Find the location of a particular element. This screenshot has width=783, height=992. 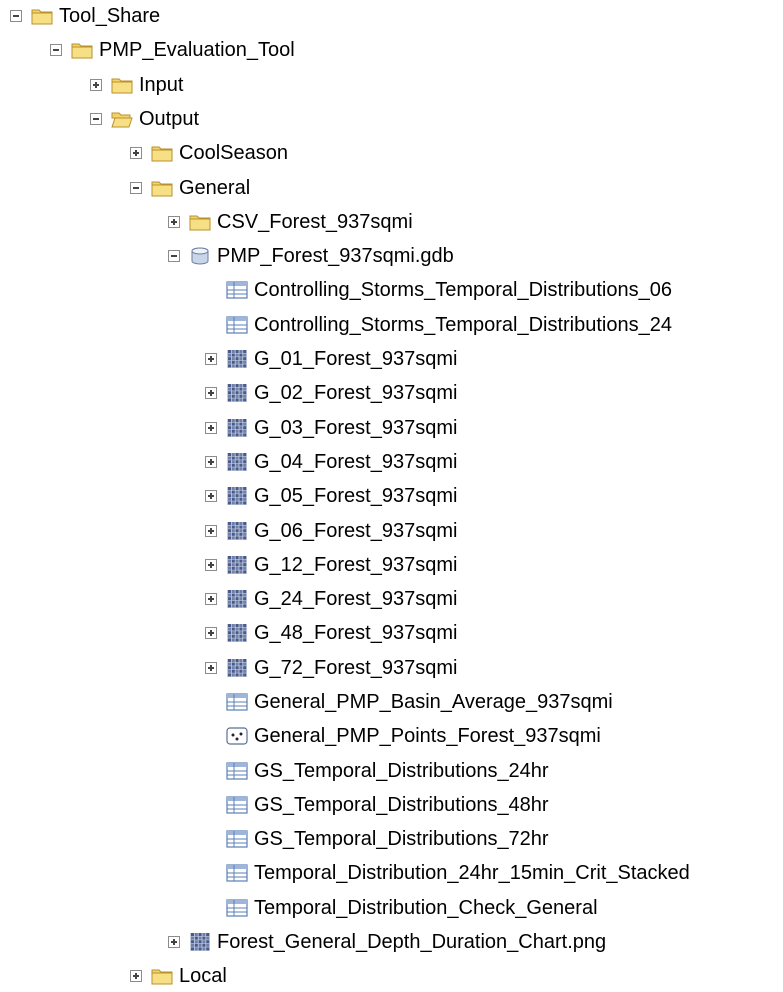

tree-item-coolseason: CoolSeason is located at coordinates (209, 153).